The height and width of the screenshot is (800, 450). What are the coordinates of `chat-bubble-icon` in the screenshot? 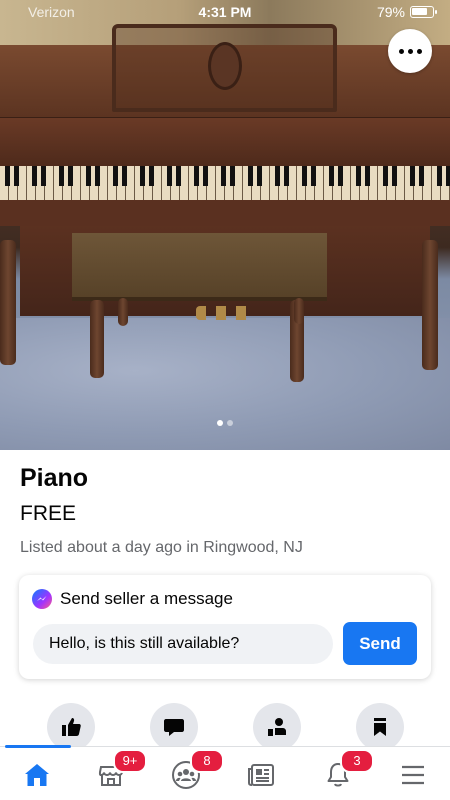 It's located at (174, 727).